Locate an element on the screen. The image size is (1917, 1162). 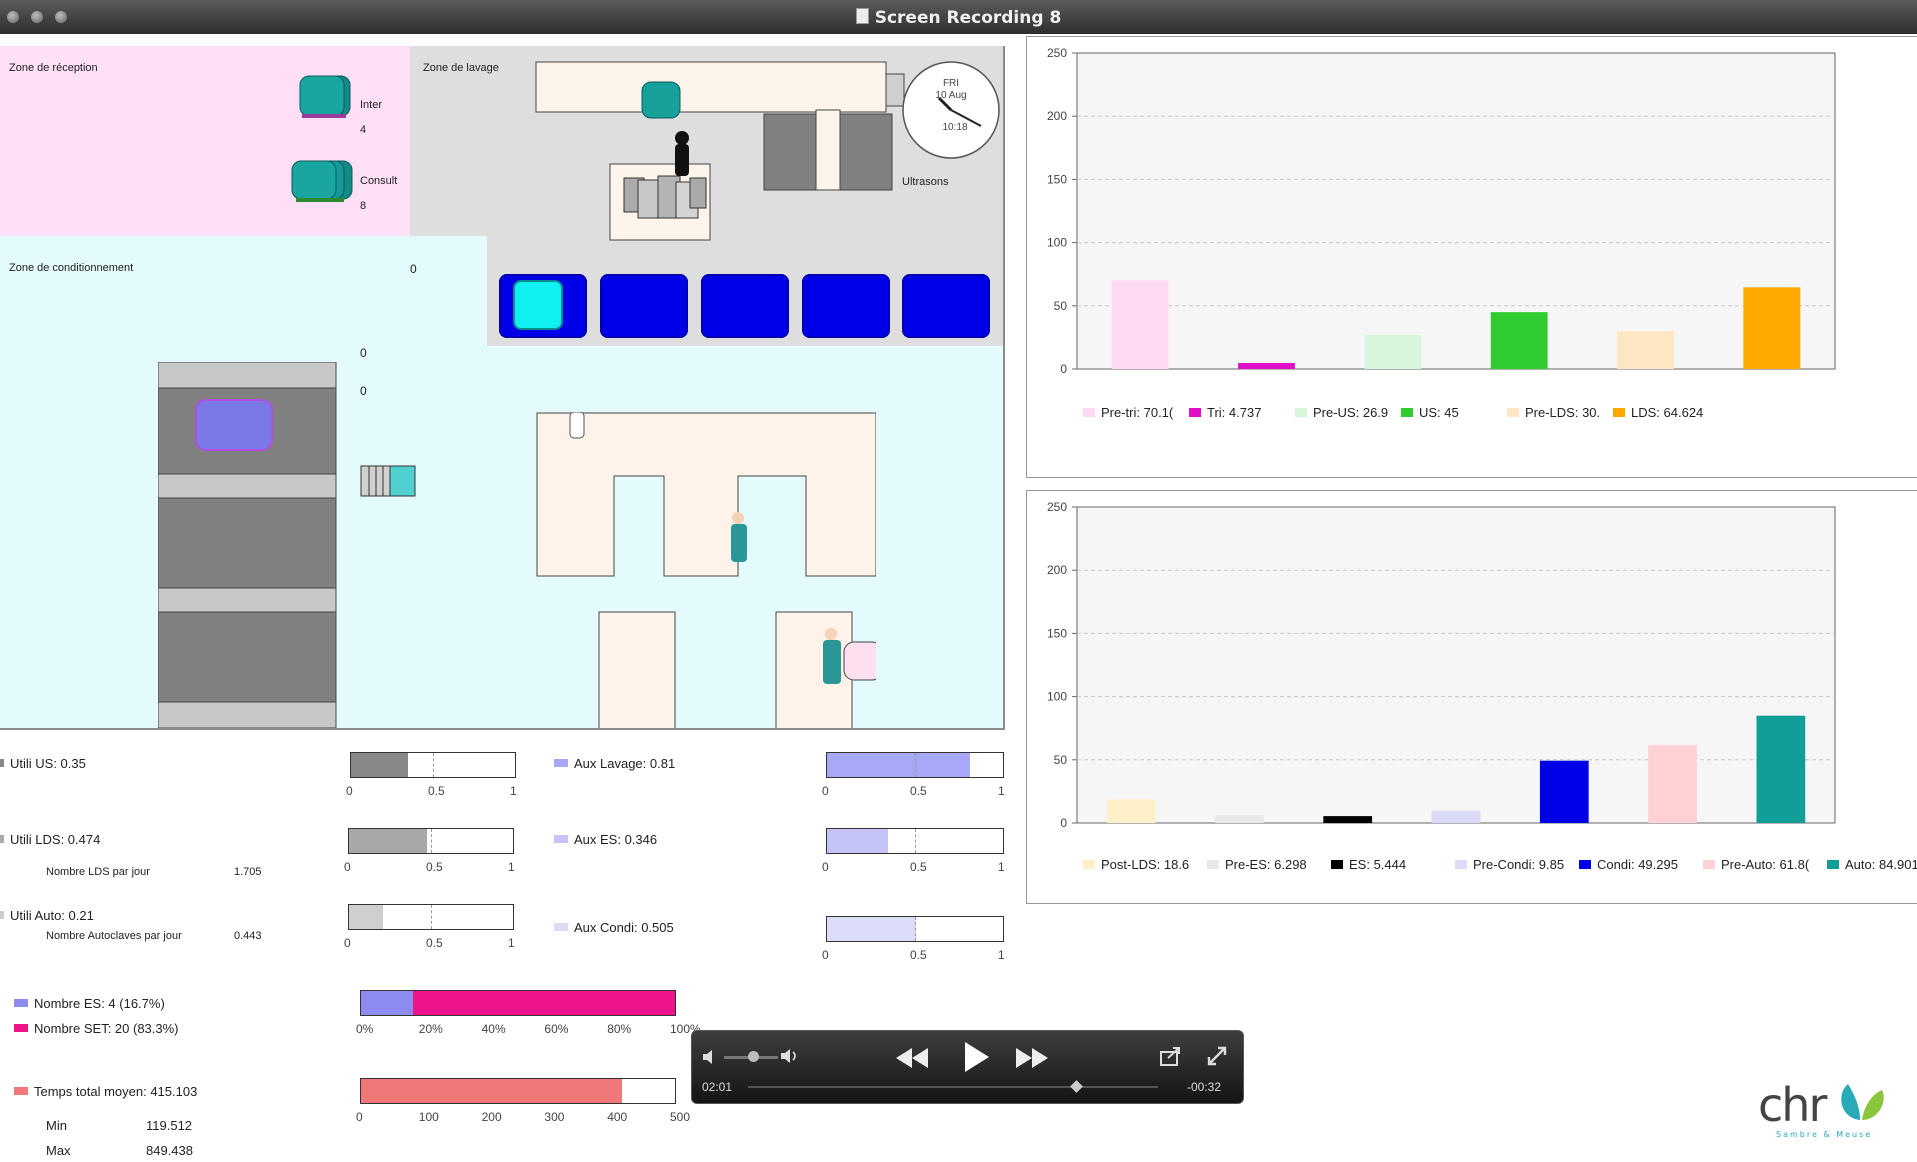
top-chart-ytick-label: 150 is located at coordinates (1057, 179).